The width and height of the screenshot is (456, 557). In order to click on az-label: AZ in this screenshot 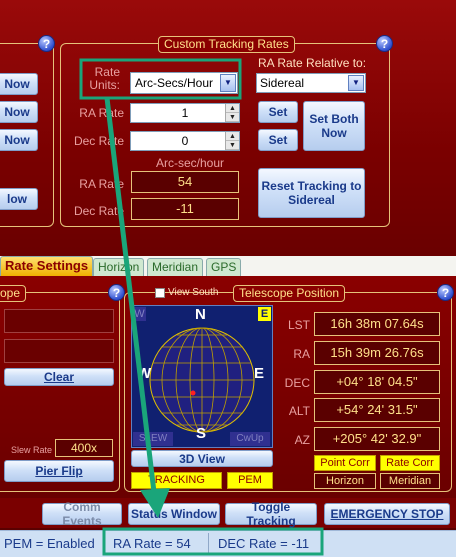, I will do `click(302, 440)`.